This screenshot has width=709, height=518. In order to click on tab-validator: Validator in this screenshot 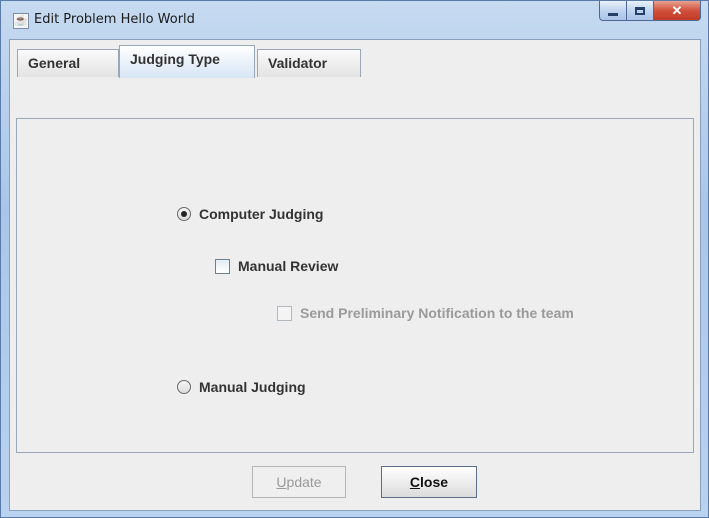, I will do `click(309, 63)`.